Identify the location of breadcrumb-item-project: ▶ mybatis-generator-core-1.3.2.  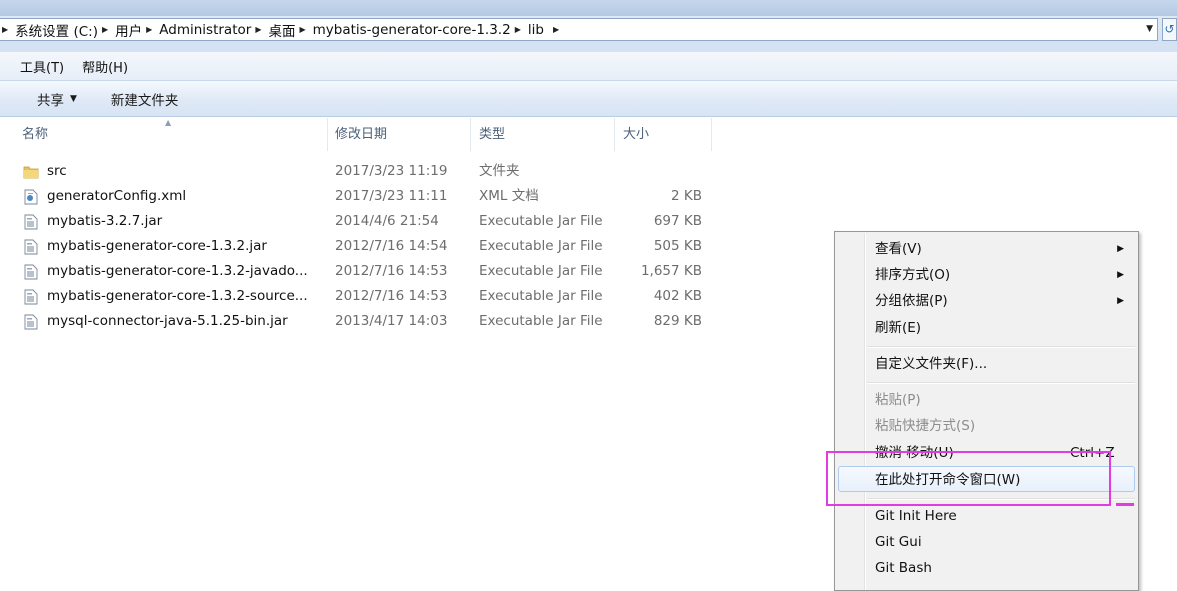
(402, 29).